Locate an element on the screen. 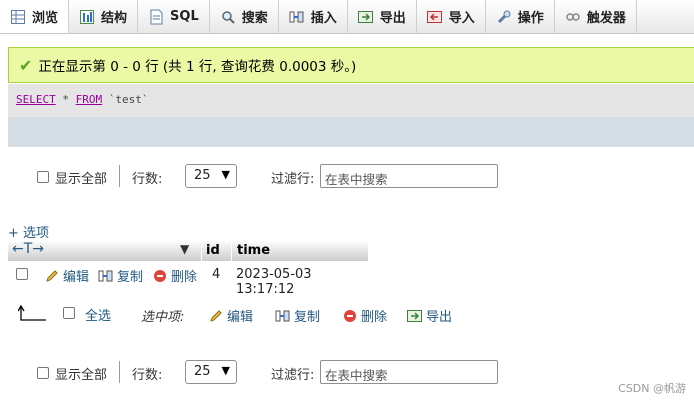  tab-sql: SQL is located at coordinates (174, 16).